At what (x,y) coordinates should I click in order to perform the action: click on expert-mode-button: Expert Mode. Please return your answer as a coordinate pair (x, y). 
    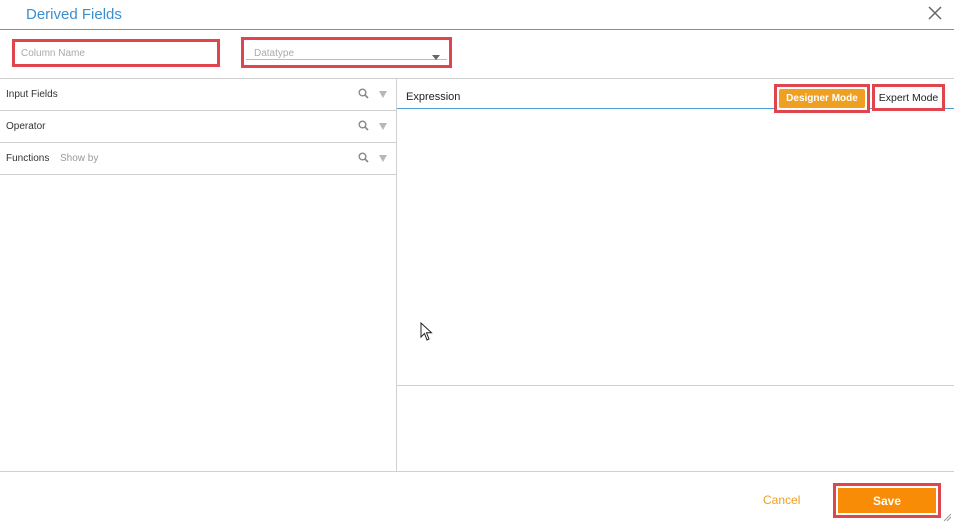
    Looking at the image, I should click on (908, 97).